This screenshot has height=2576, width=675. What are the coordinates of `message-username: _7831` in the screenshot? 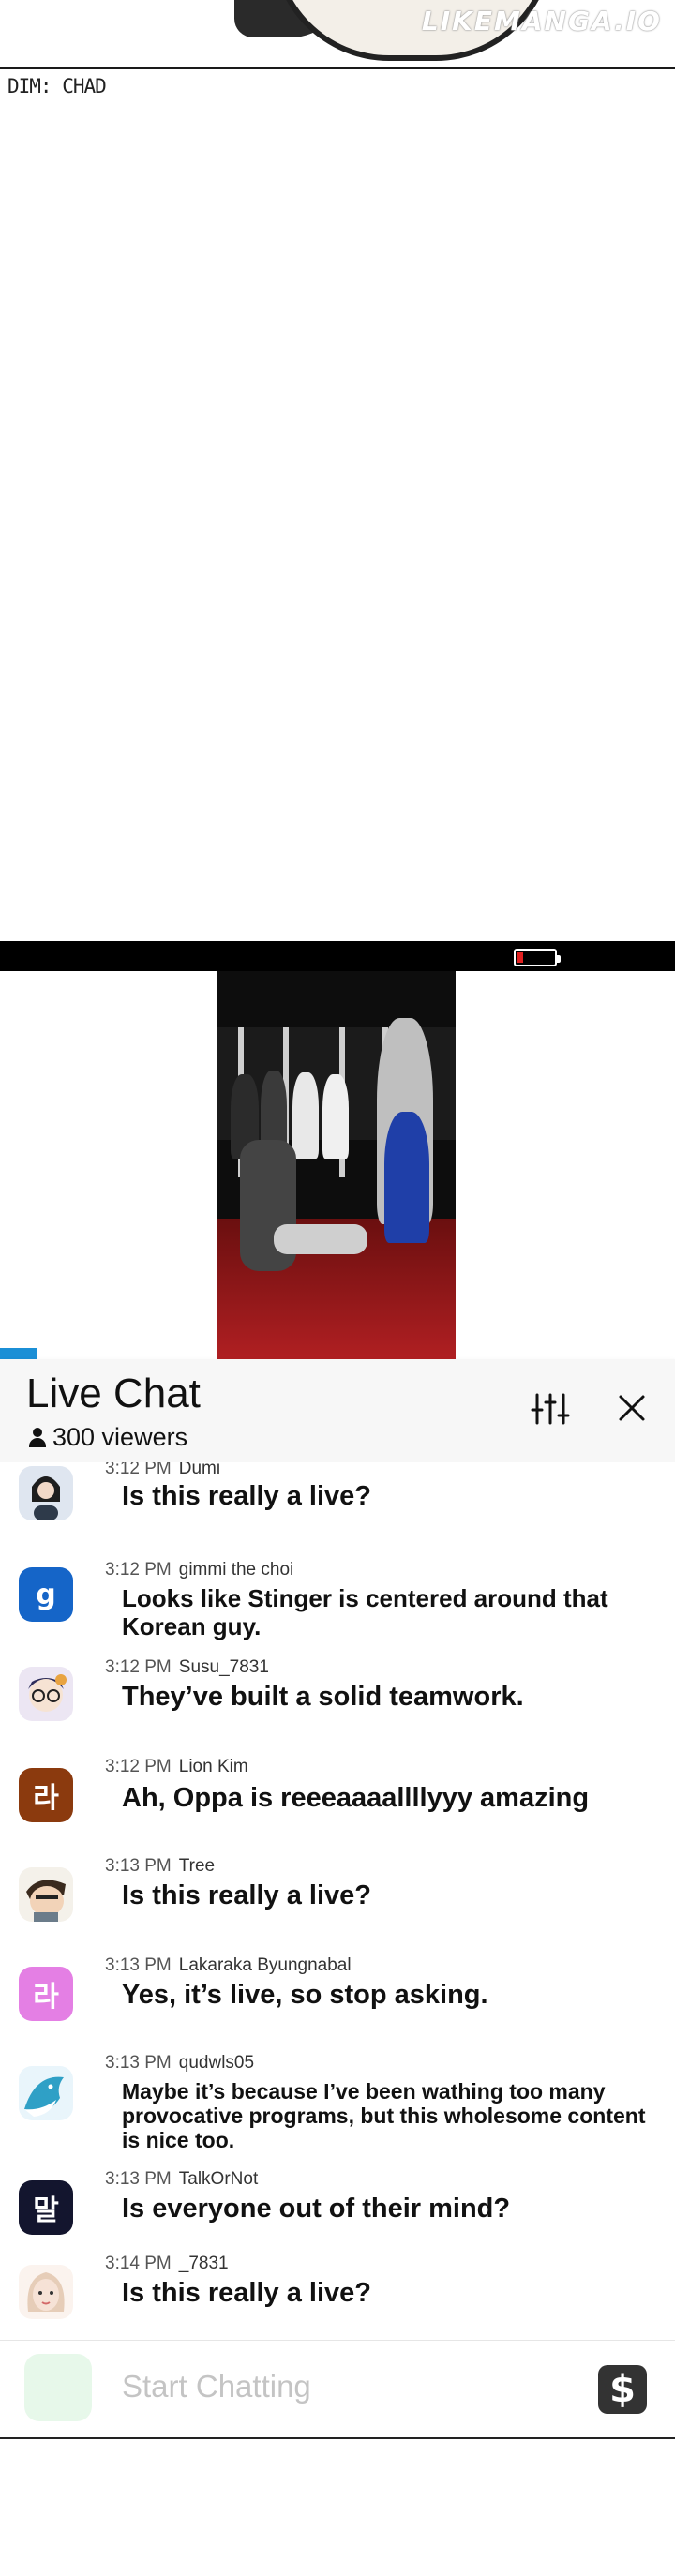 It's located at (203, 2264).